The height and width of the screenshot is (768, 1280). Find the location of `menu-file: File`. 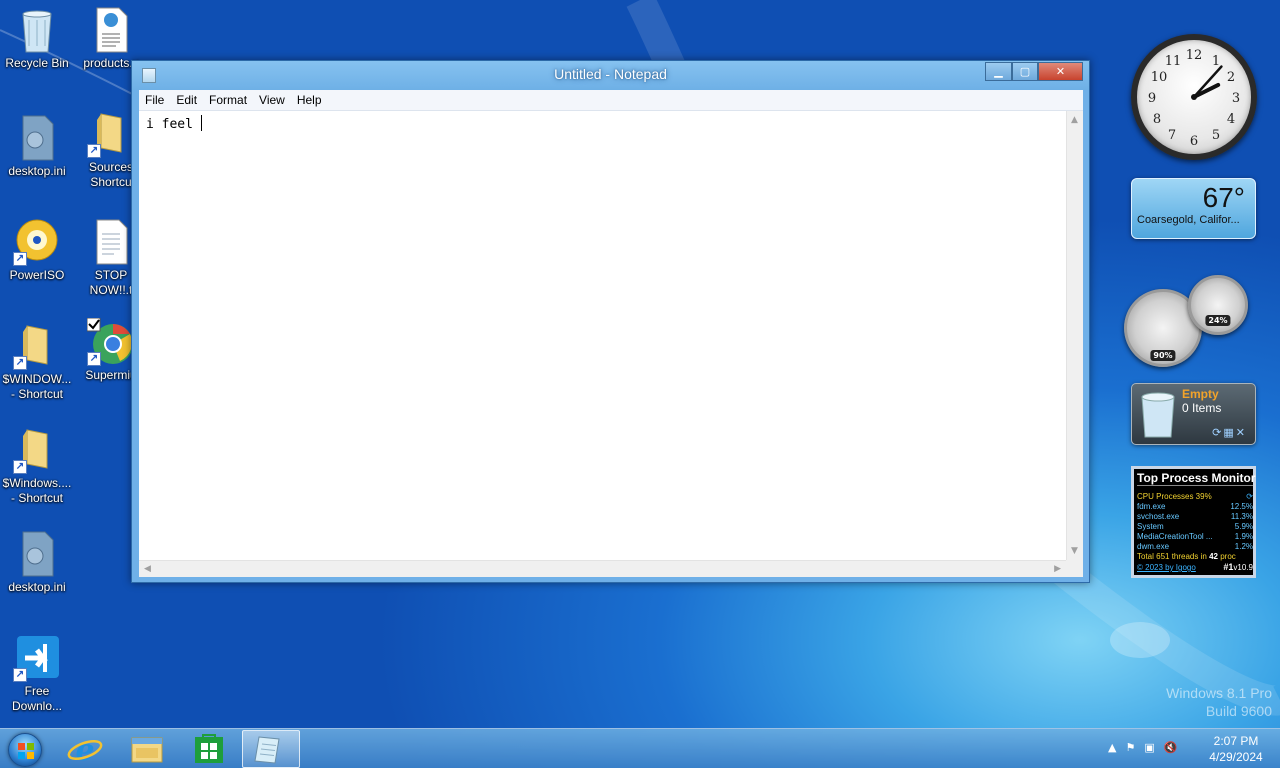

menu-file: File is located at coordinates (154, 100).